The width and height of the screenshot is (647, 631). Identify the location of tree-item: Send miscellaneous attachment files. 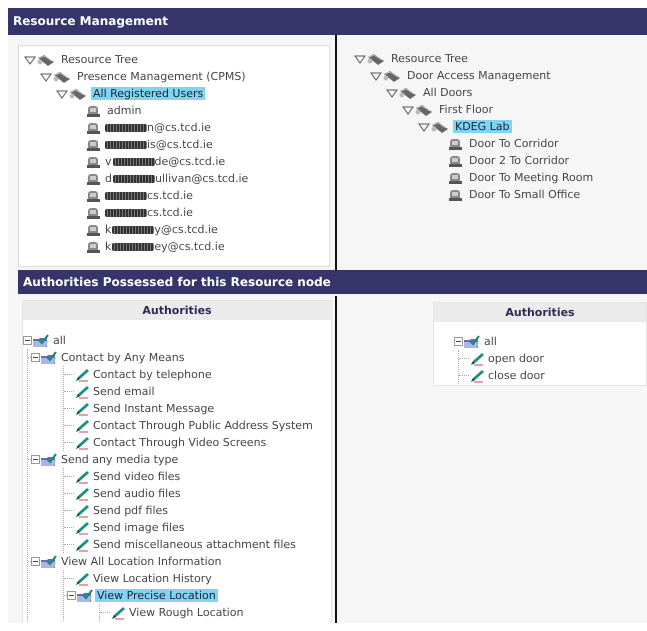
(194, 544).